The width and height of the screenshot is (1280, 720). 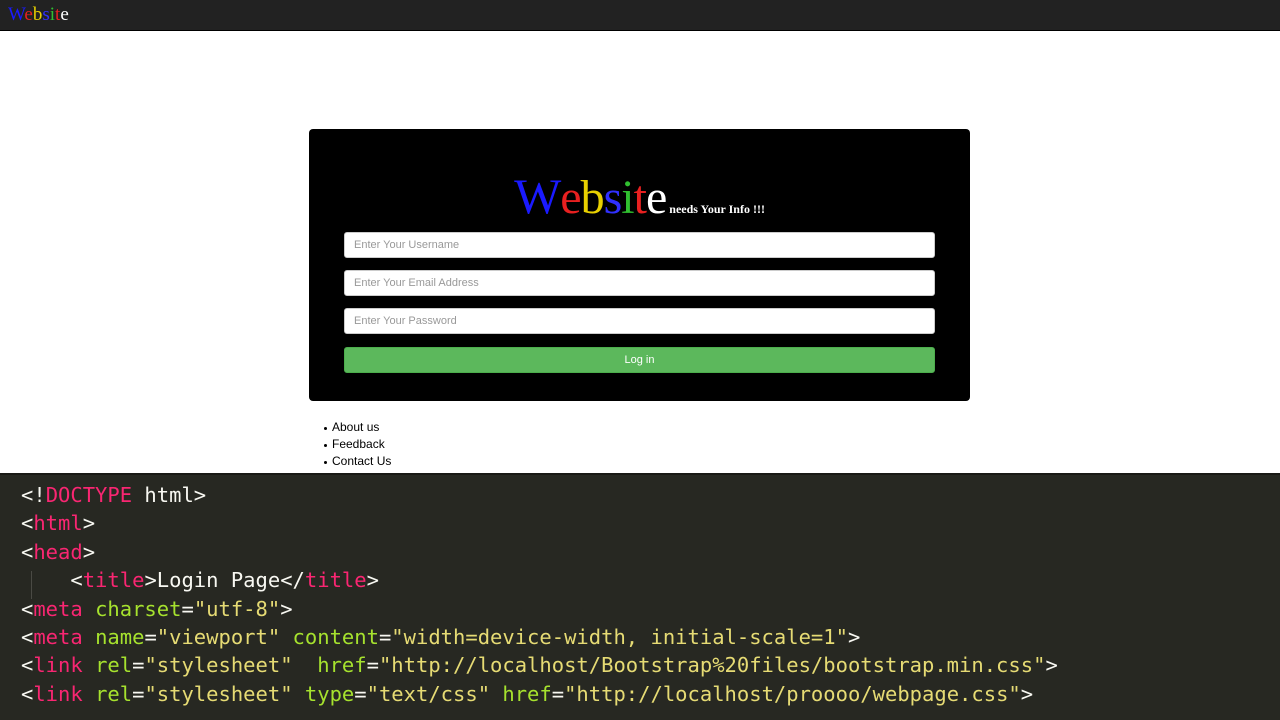 What do you see at coordinates (89, 495) in the screenshot?
I see `code-token: DOCTYPE` at bounding box center [89, 495].